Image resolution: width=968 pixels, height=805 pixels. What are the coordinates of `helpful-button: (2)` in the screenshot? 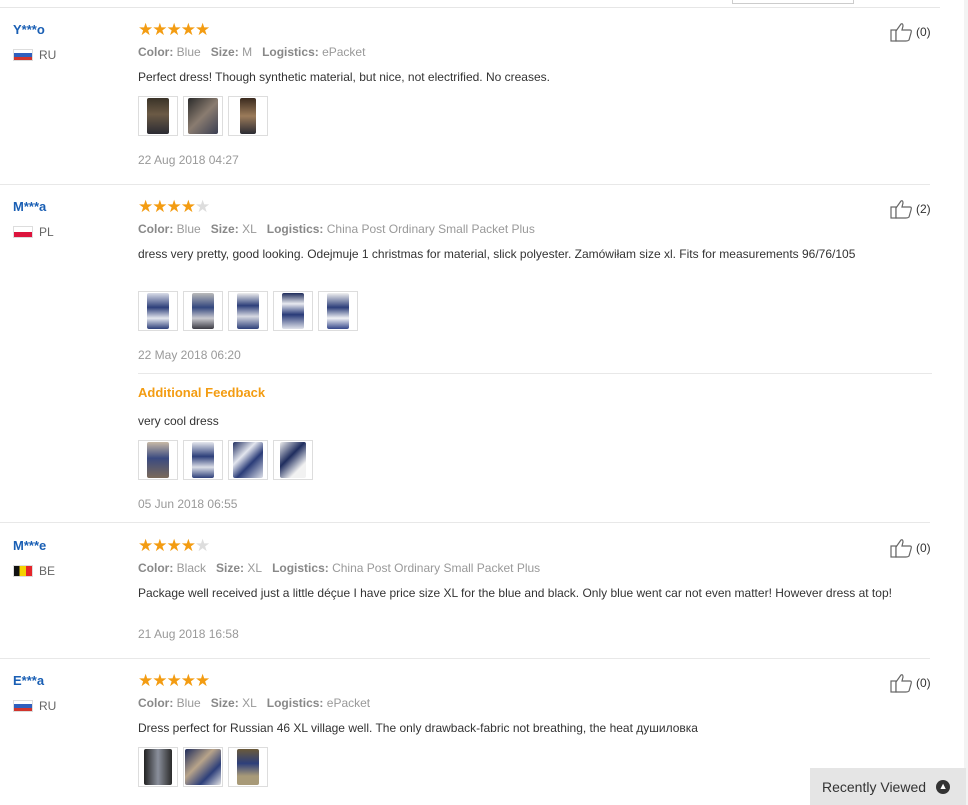 It's located at (910, 209).